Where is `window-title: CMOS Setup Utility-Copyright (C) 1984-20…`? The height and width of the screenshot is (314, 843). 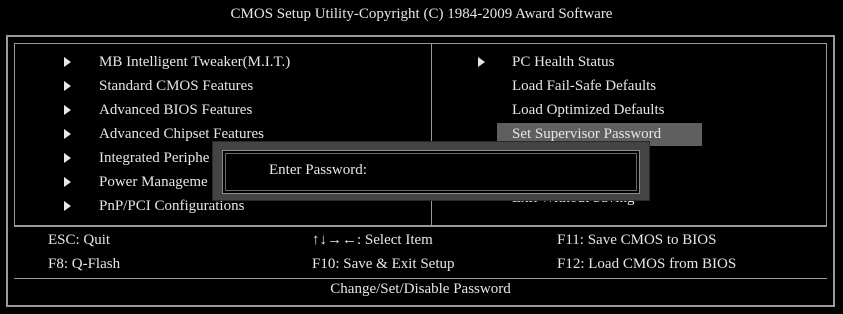 window-title: CMOS Setup Utility-Copyright (C) 1984-20… is located at coordinates (421, 14).